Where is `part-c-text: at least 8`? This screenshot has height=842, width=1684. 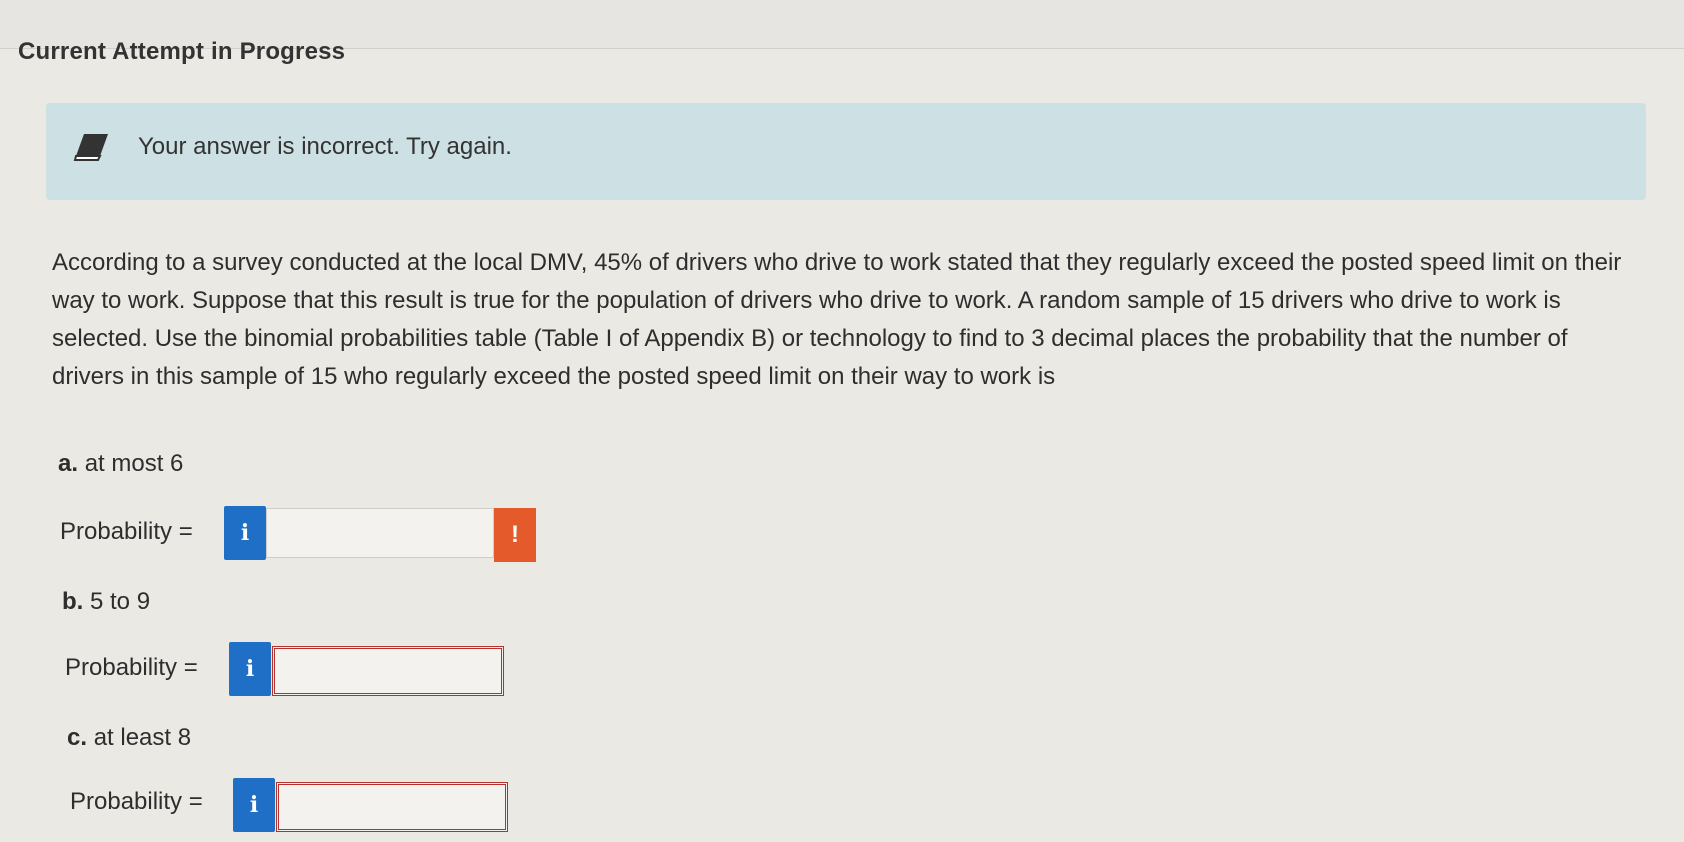 part-c-text: at least 8 is located at coordinates (142, 737).